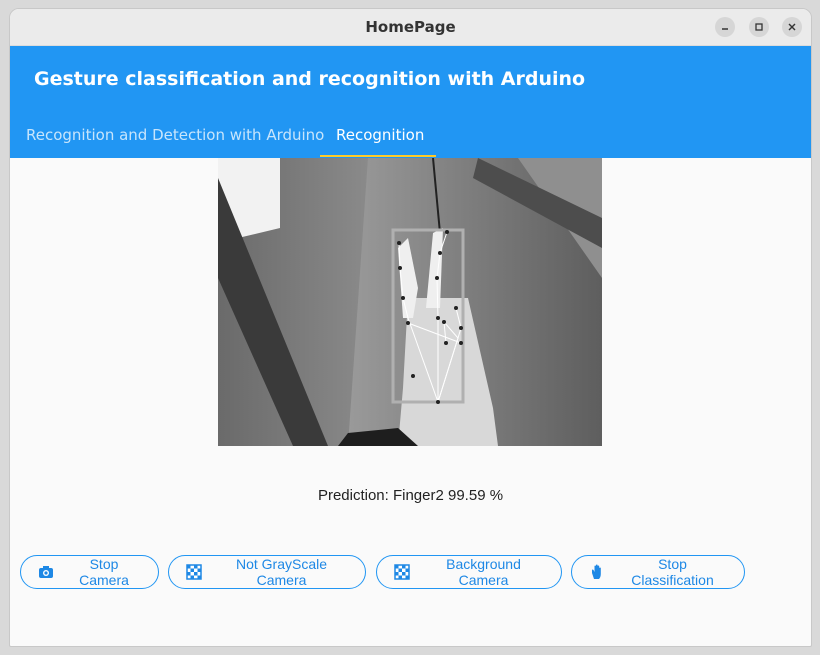 Image resolution: width=820 pixels, height=655 pixels. I want to click on background-camera-button: Background Camera, so click(469, 572).